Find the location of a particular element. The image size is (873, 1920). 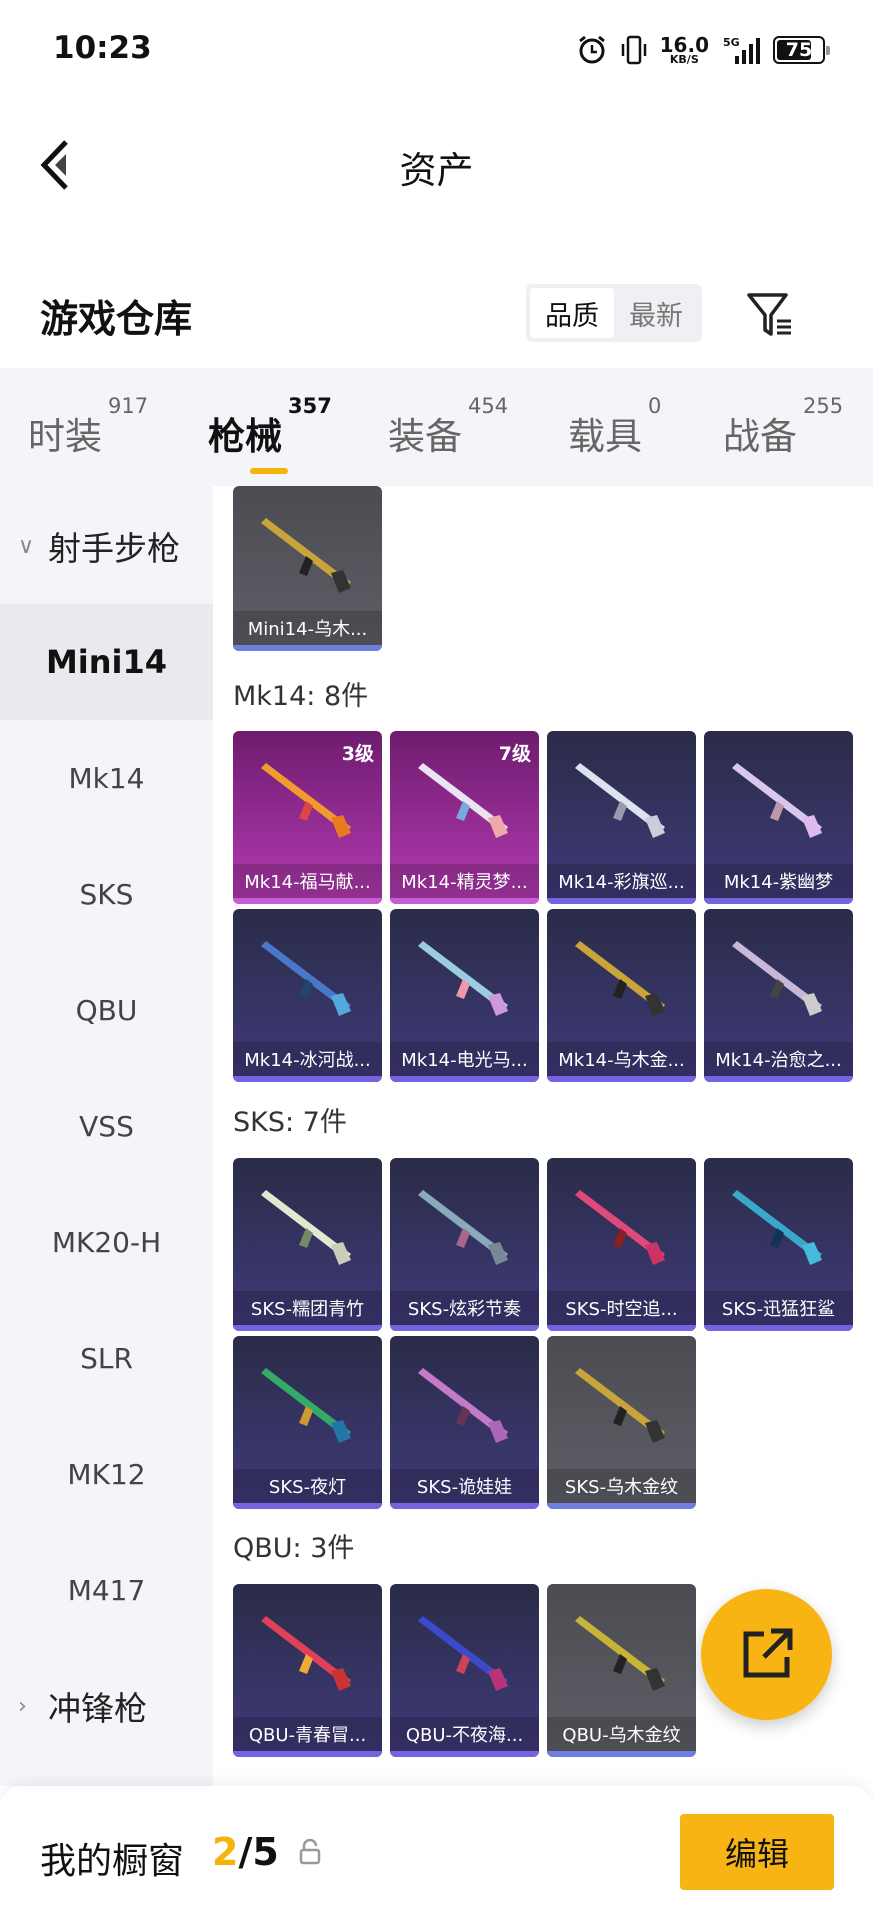

lock-icon is located at coordinates (310, 1851).